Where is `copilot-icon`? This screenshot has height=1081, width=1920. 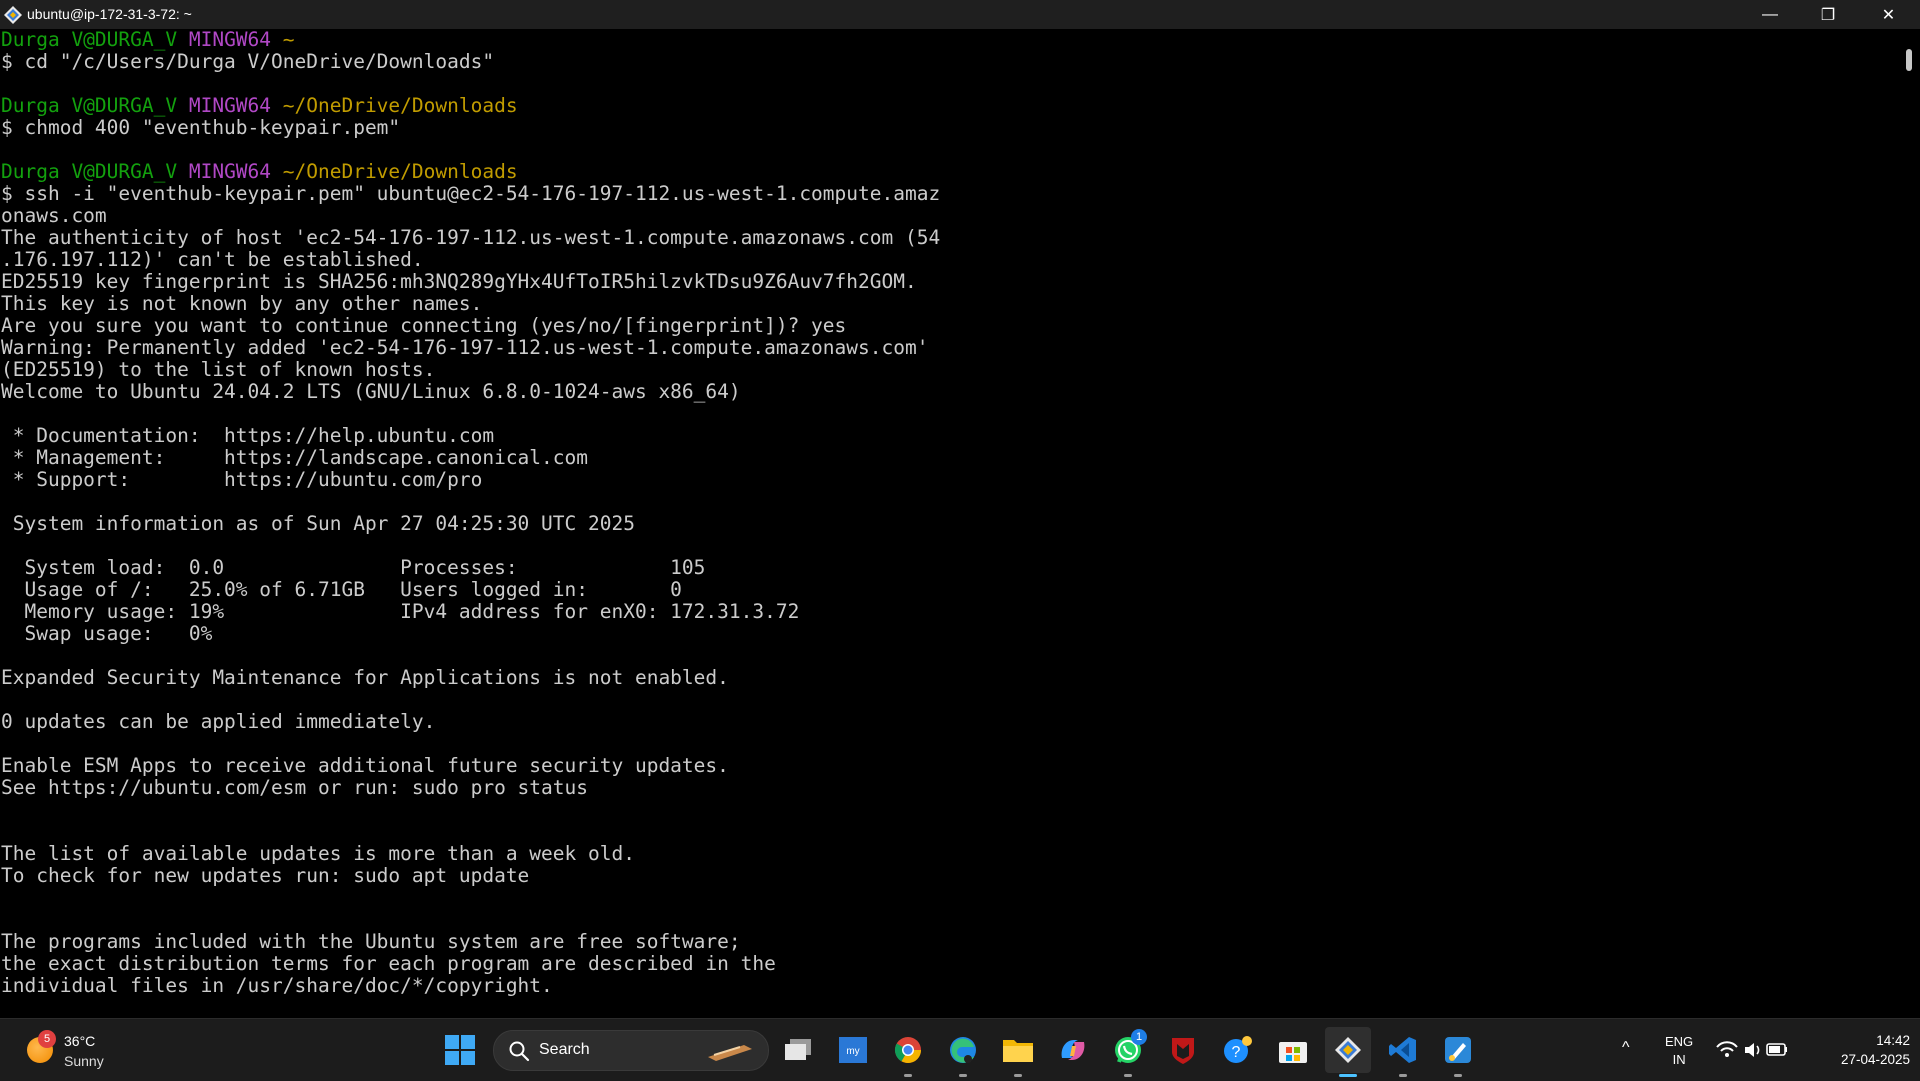 copilot-icon is located at coordinates (1073, 1050).